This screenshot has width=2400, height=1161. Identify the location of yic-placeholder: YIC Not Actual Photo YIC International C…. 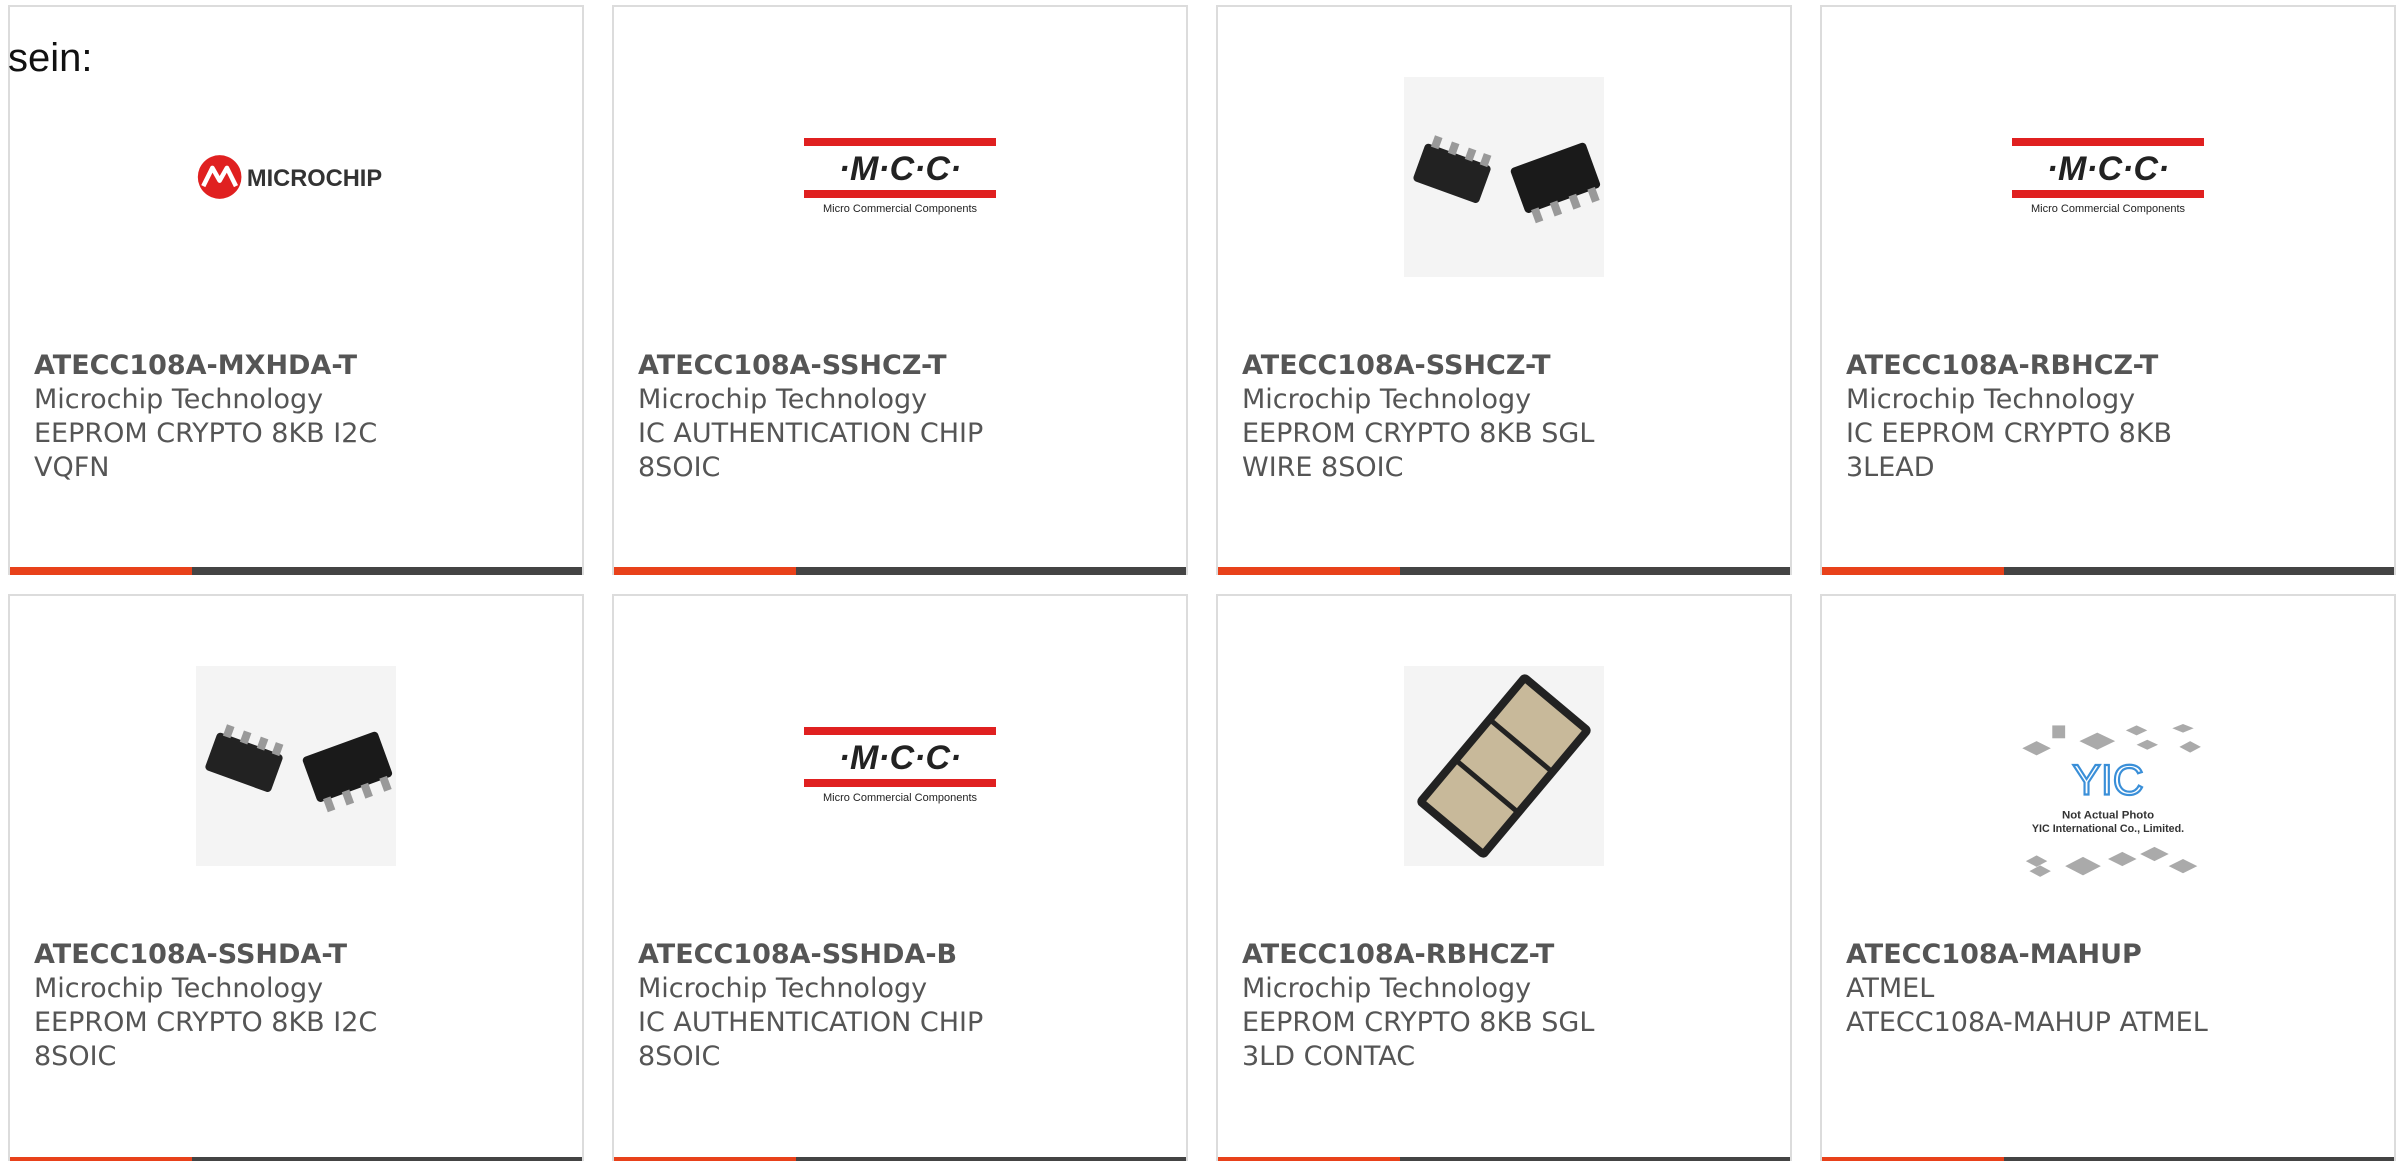
(2108, 809).